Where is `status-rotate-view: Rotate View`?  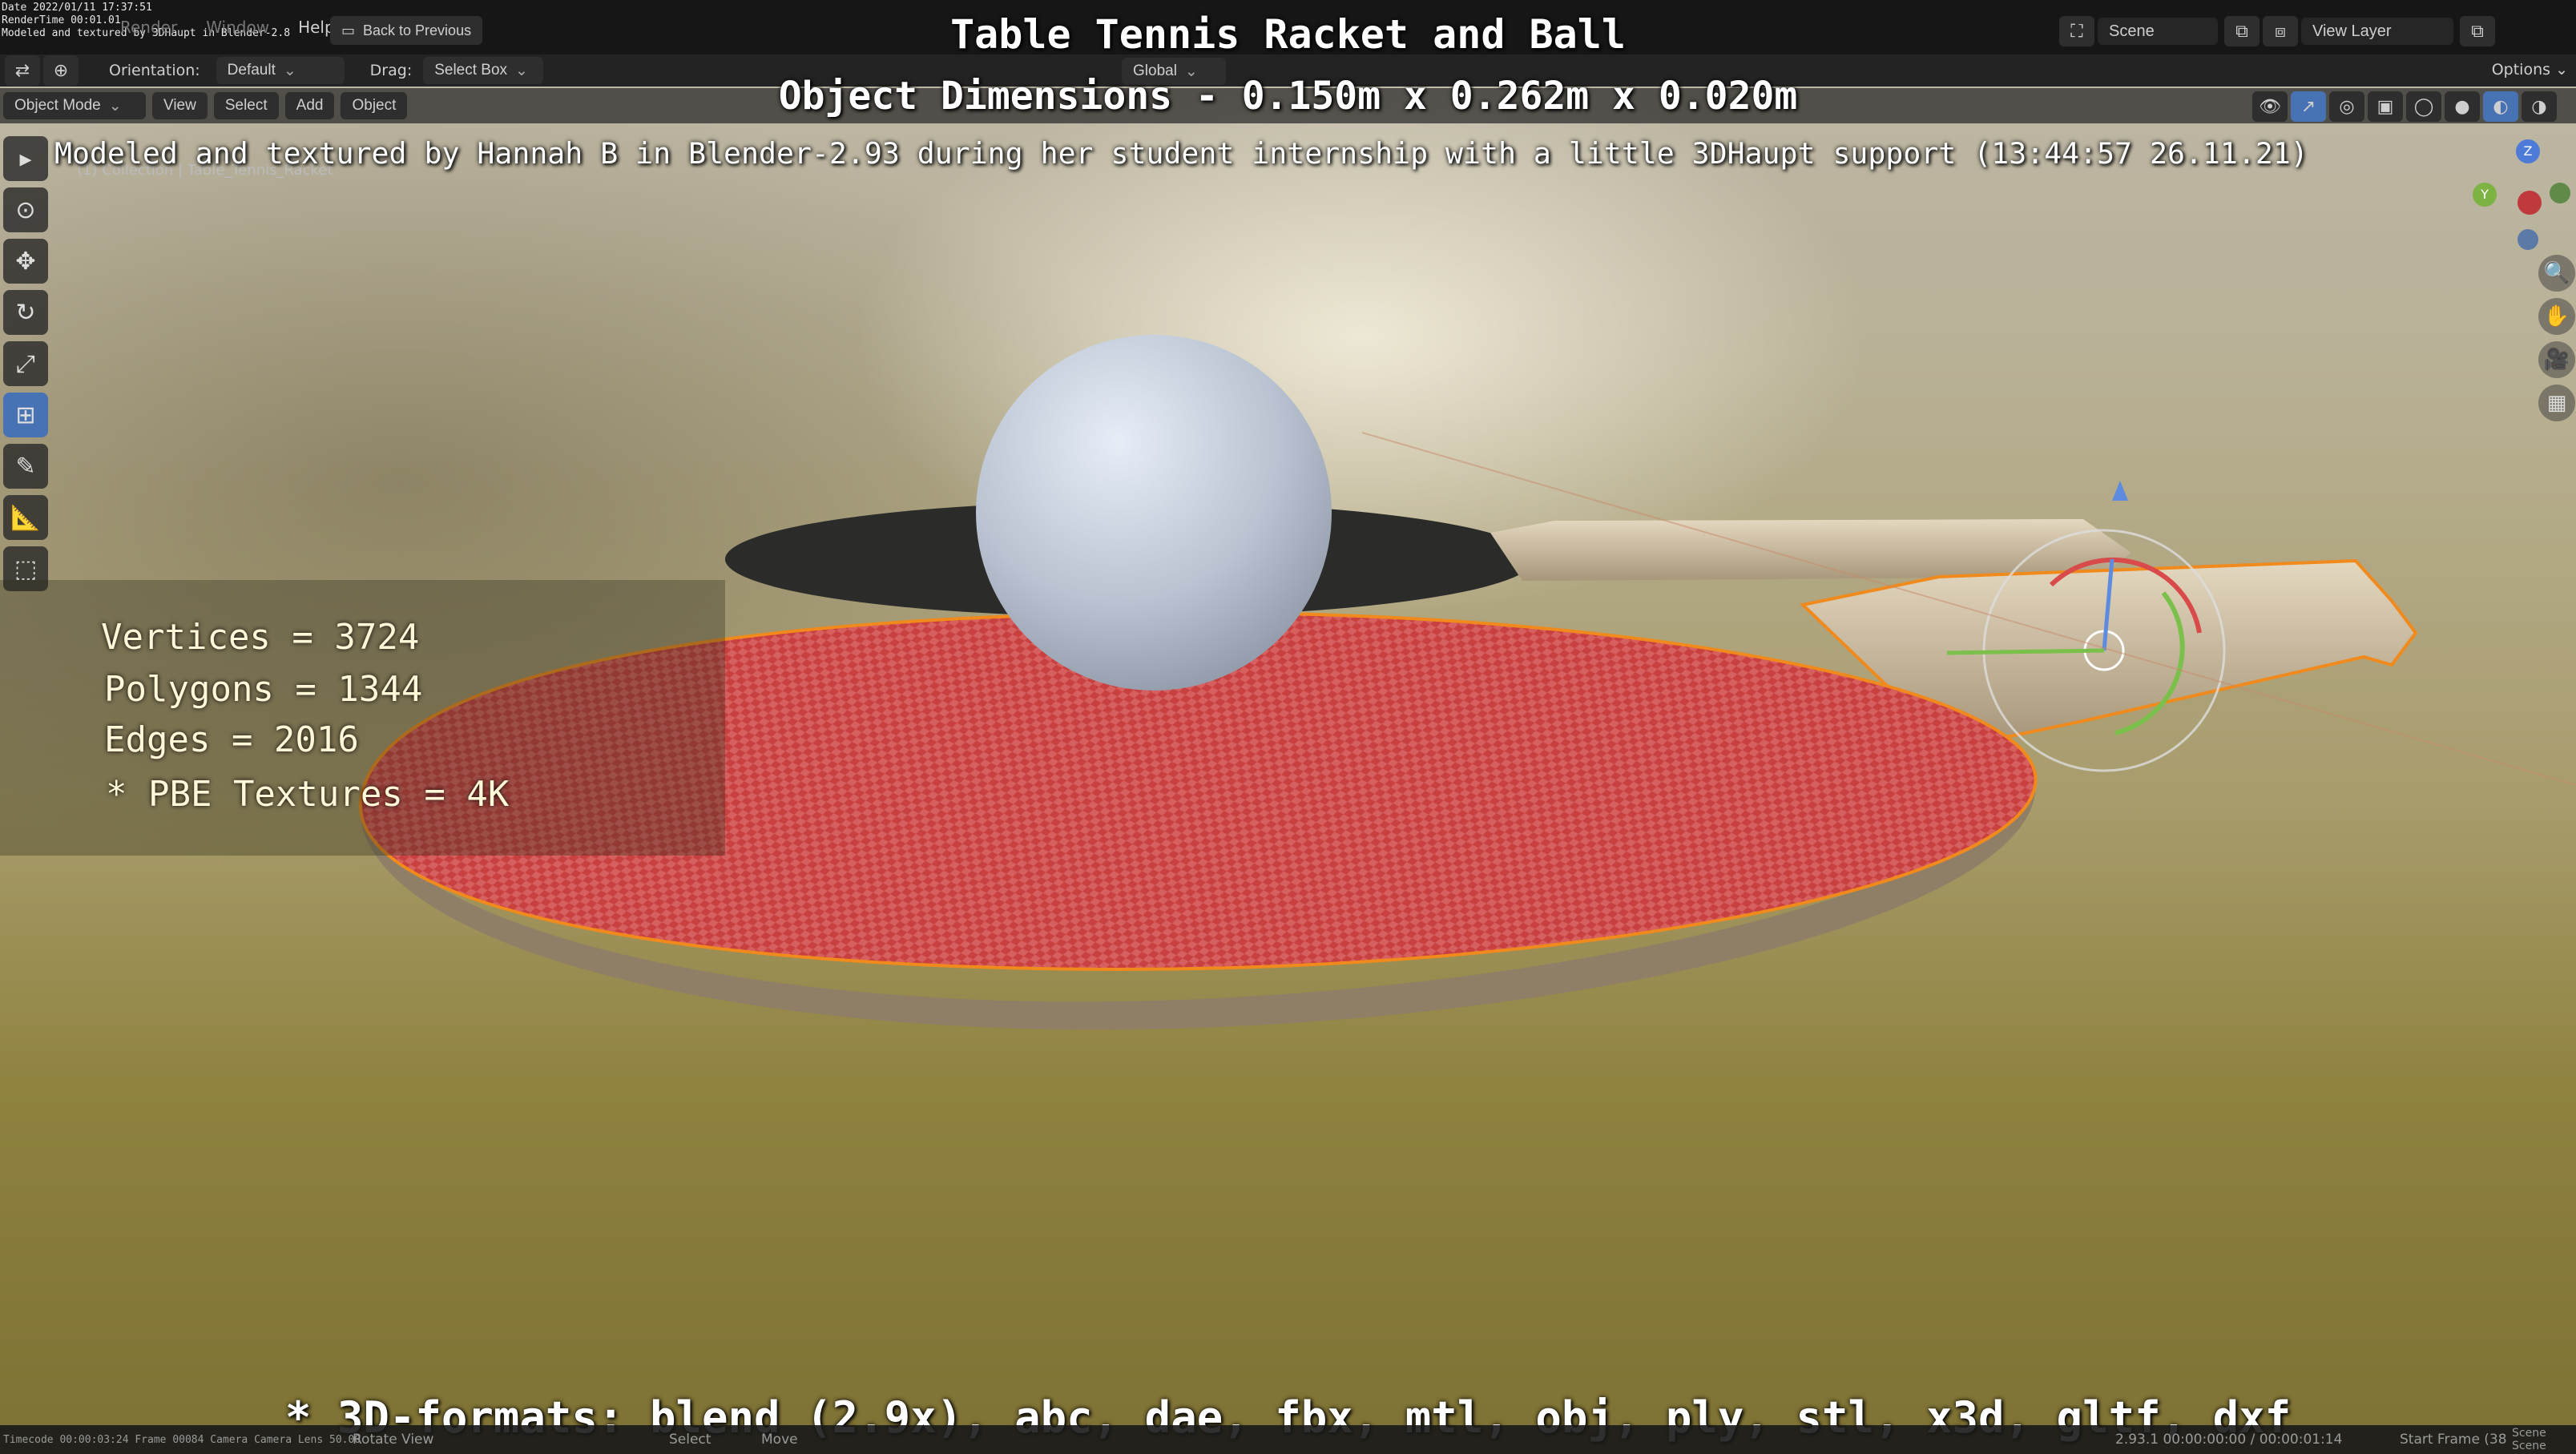
status-rotate-view: Rotate View is located at coordinates (393, 1440).